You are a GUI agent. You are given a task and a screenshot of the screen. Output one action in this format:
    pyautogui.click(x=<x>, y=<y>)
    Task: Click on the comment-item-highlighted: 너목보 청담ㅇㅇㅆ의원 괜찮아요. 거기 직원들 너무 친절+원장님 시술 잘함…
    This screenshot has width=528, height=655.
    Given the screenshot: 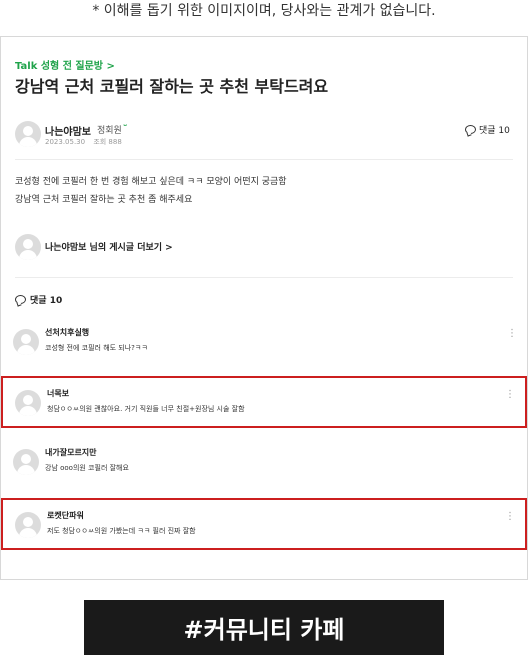 What is the action you would take?
    pyautogui.click(x=264, y=402)
    